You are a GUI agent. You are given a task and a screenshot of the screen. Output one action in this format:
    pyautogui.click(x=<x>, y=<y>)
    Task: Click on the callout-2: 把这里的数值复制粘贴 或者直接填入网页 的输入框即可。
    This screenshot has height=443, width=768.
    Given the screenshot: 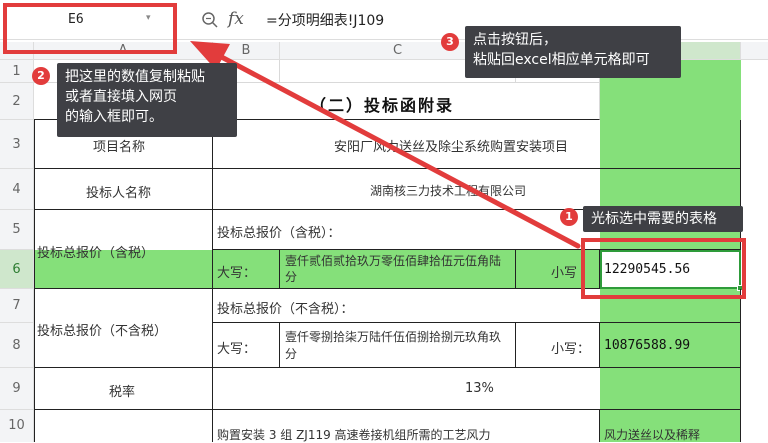 What is the action you would take?
    pyautogui.click(x=147, y=100)
    